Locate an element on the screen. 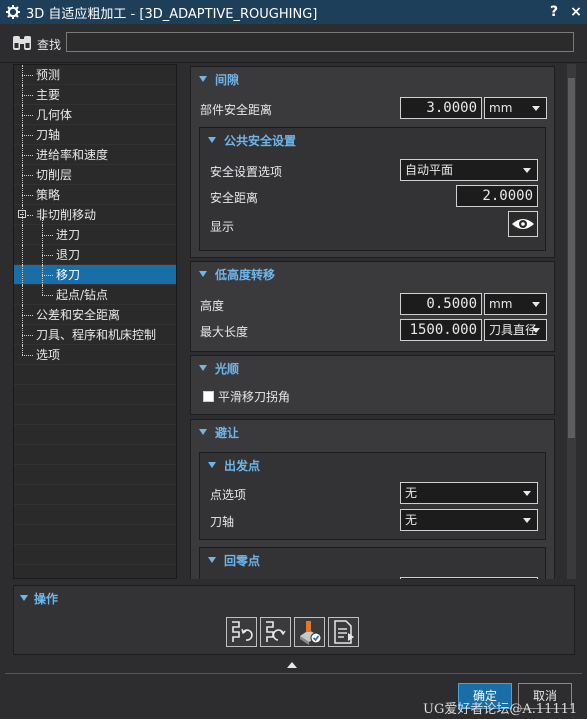 Image resolution: width=587 pixels, height=719 pixels. tree-item: 进刀 is located at coordinates (95, 235).